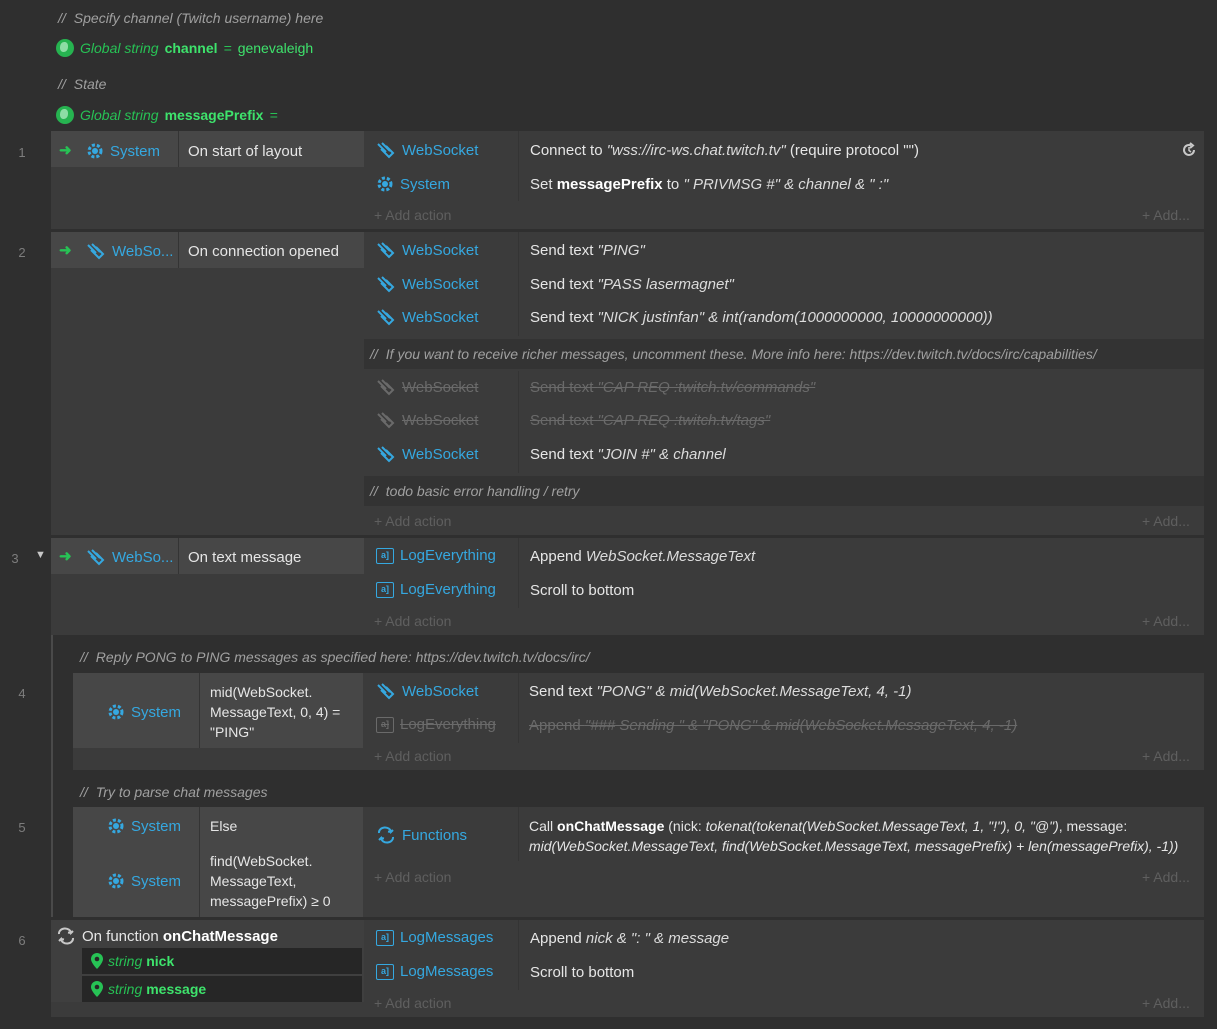  What do you see at coordinates (22, 252) in the screenshot?
I see `line-number: 2` at bounding box center [22, 252].